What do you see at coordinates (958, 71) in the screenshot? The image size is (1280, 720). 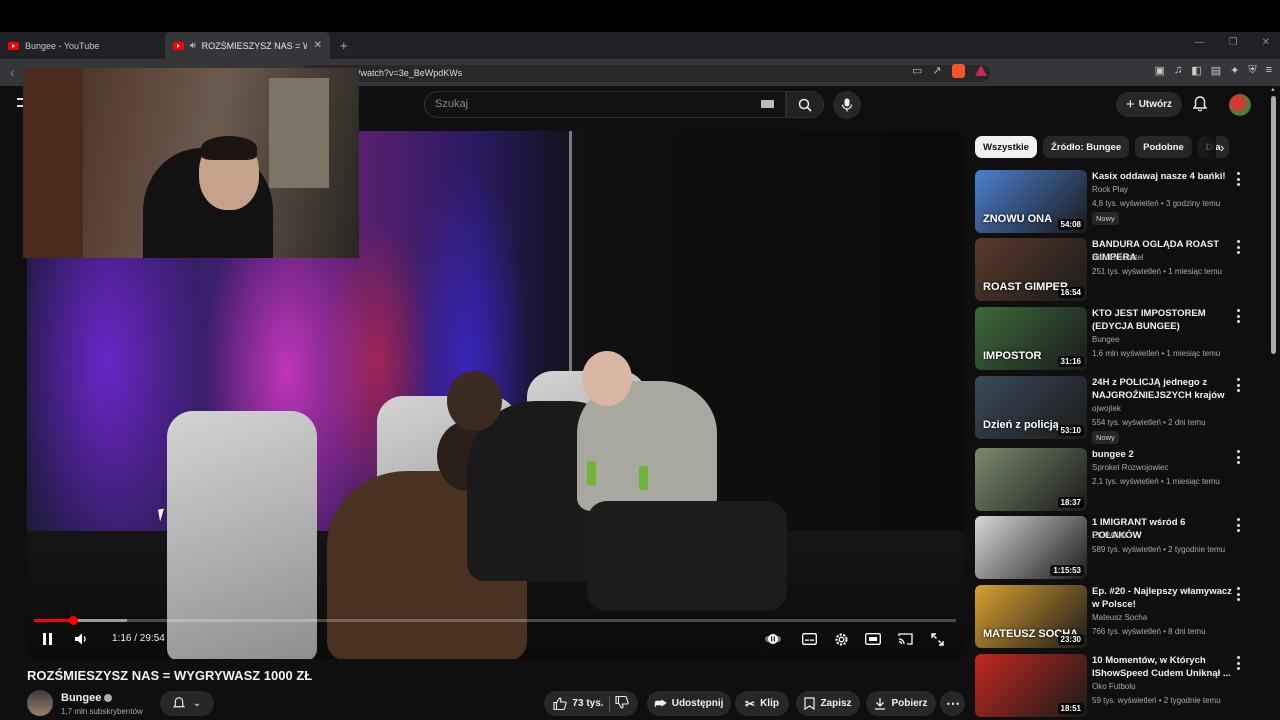 I see `brave-shields-icon` at bounding box center [958, 71].